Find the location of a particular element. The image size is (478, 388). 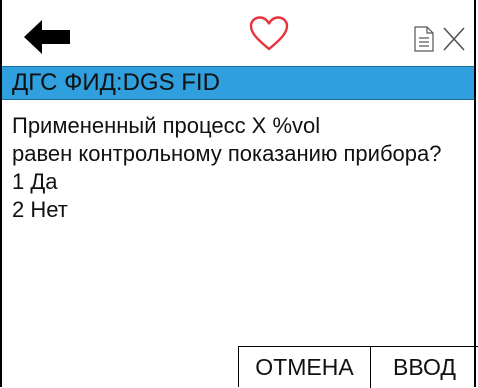

close-button is located at coordinates (454, 39).